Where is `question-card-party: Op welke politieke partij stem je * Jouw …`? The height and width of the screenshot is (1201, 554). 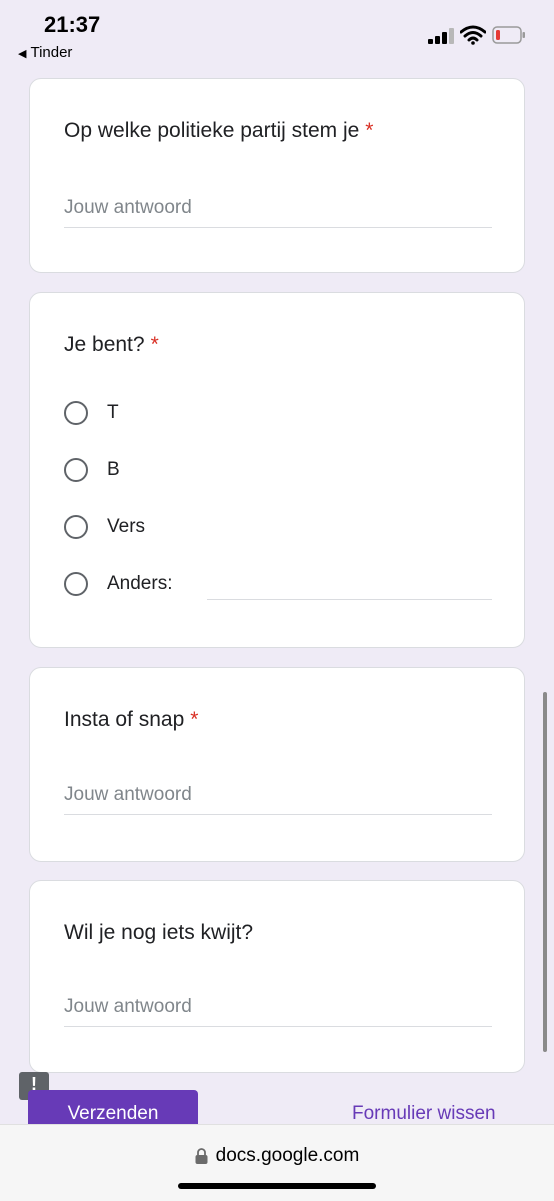
question-card-party: Op welke politieke partij stem je * Jouw … is located at coordinates (277, 175).